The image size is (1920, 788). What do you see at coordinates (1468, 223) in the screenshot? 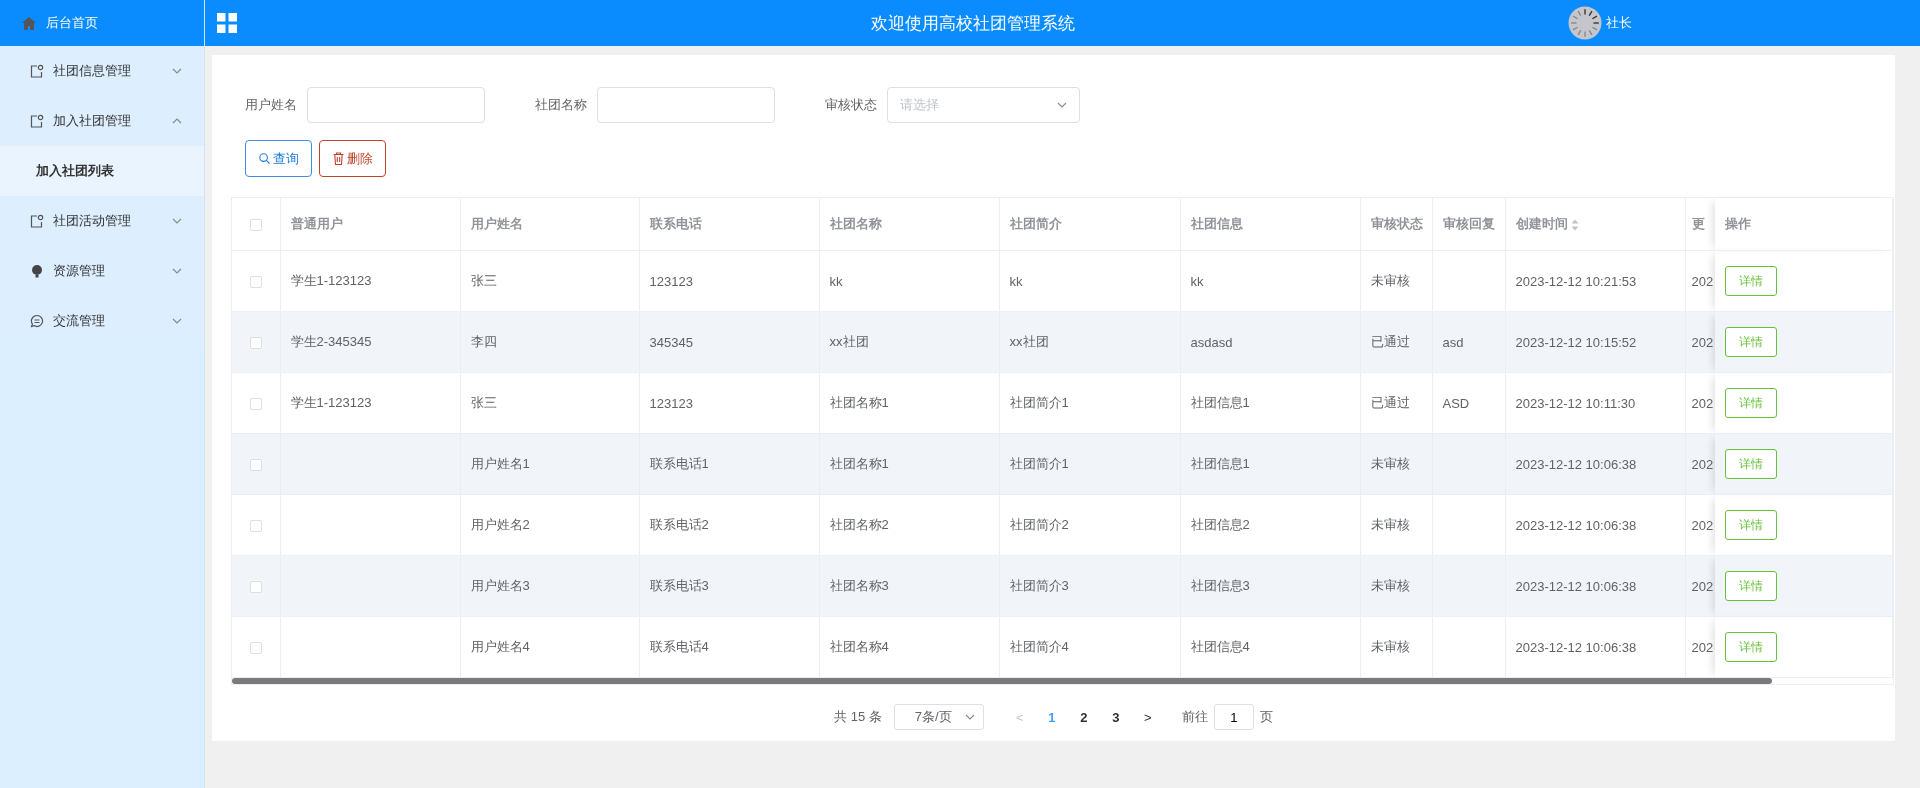
I see `column-header: 审核回复` at bounding box center [1468, 223].